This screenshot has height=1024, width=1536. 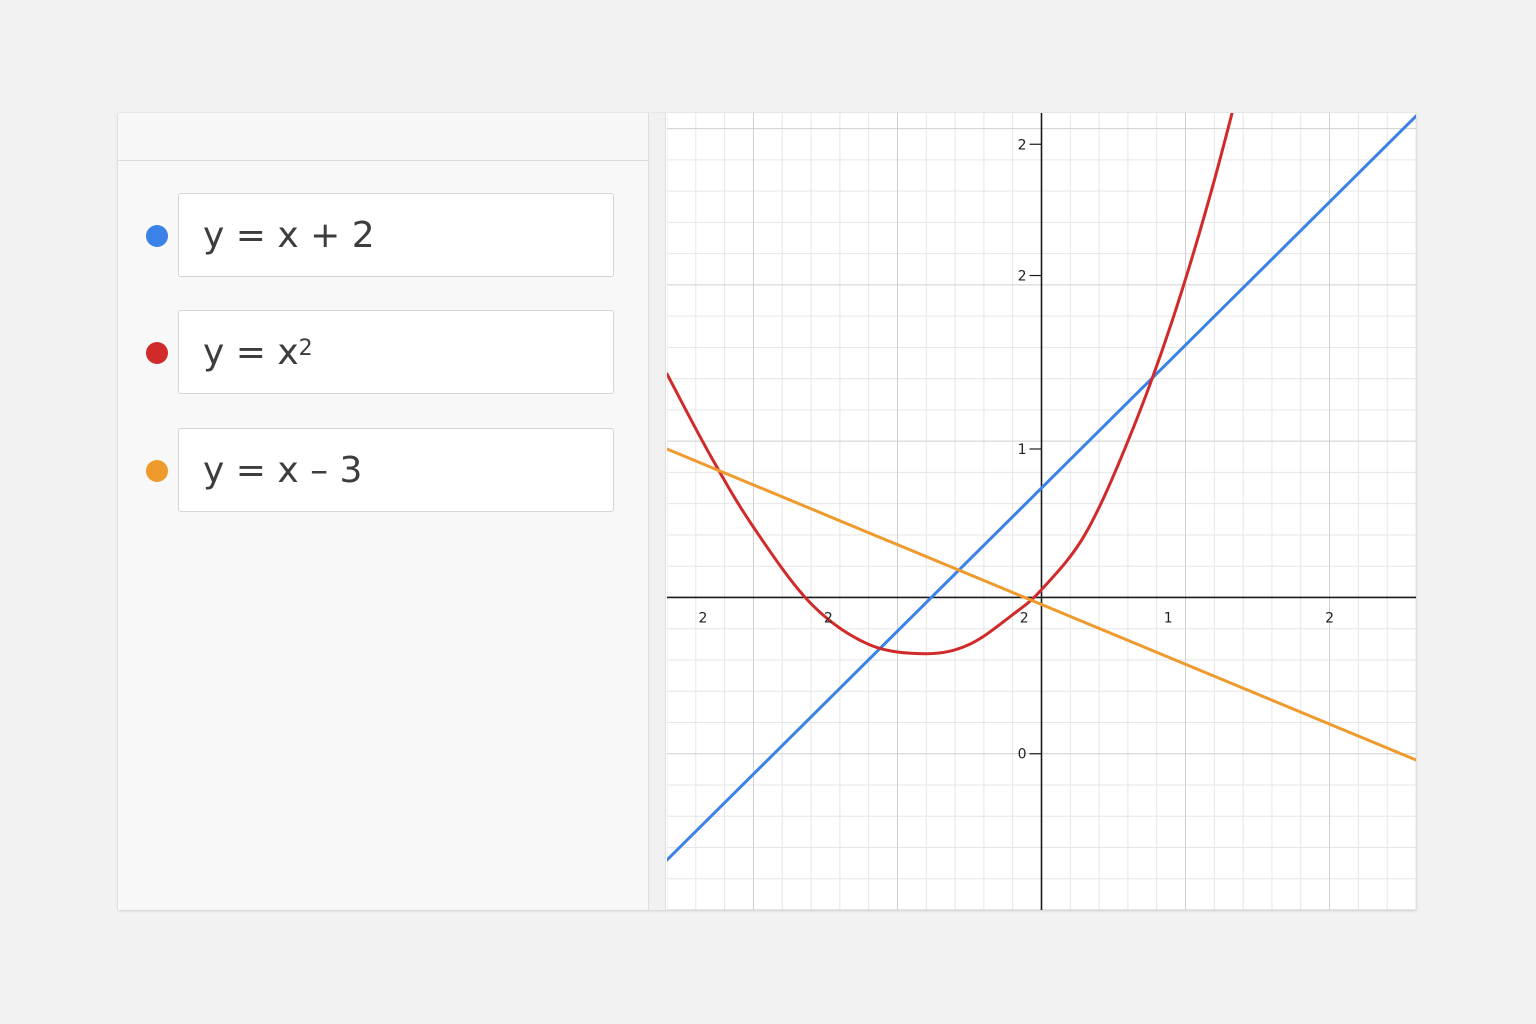 I want to click on expression-row-2: y = x2, so click(x=383, y=353).